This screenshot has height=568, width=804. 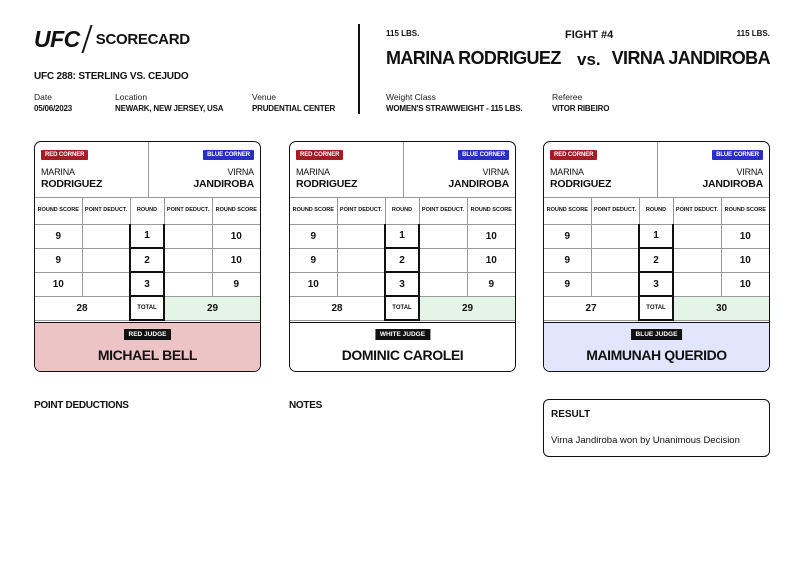 What do you see at coordinates (721, 308) in the screenshot?
I see `blue-total-score: 30` at bounding box center [721, 308].